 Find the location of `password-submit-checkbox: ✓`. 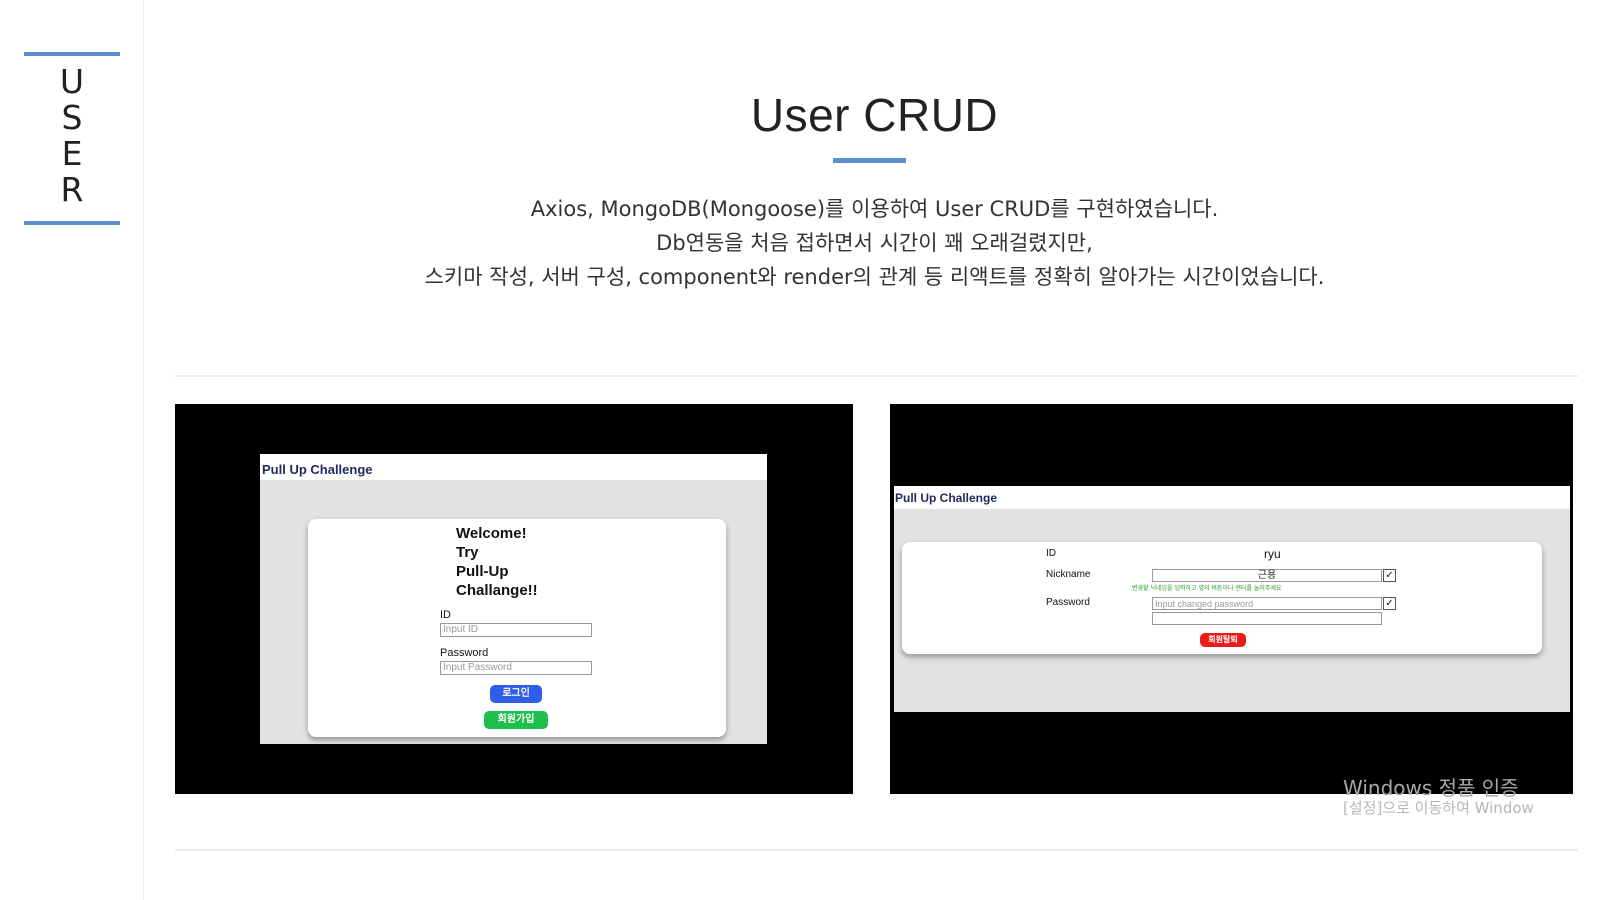

password-submit-checkbox: ✓ is located at coordinates (1389, 603).